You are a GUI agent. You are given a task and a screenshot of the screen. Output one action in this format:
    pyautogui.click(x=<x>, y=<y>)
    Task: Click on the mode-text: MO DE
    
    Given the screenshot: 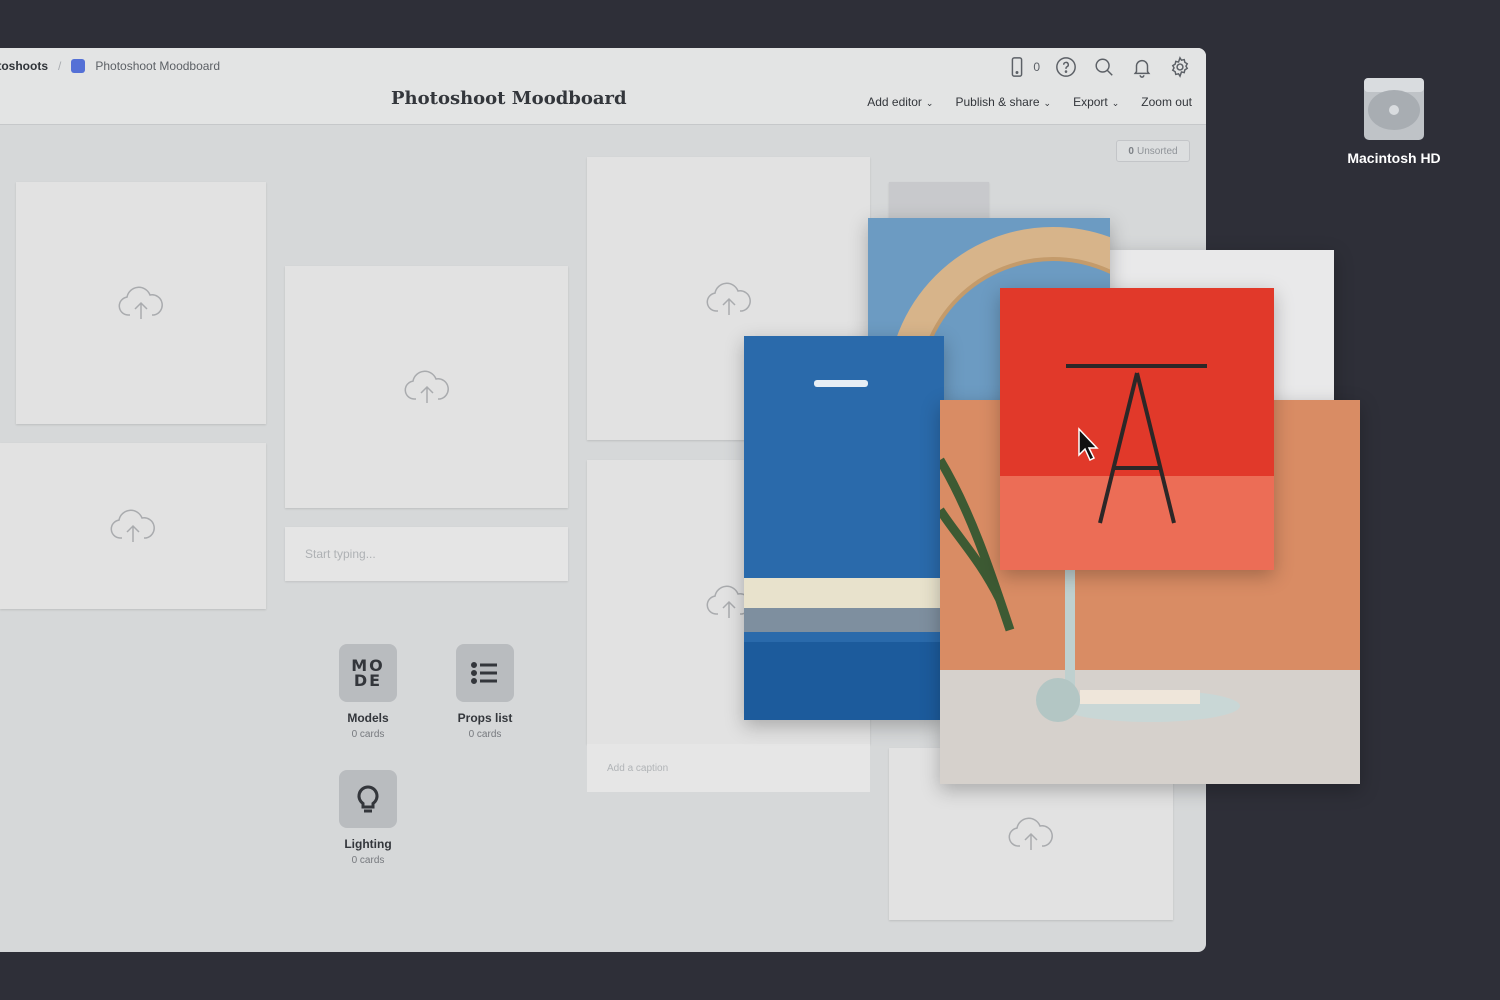 What is the action you would take?
    pyautogui.click(x=368, y=673)
    